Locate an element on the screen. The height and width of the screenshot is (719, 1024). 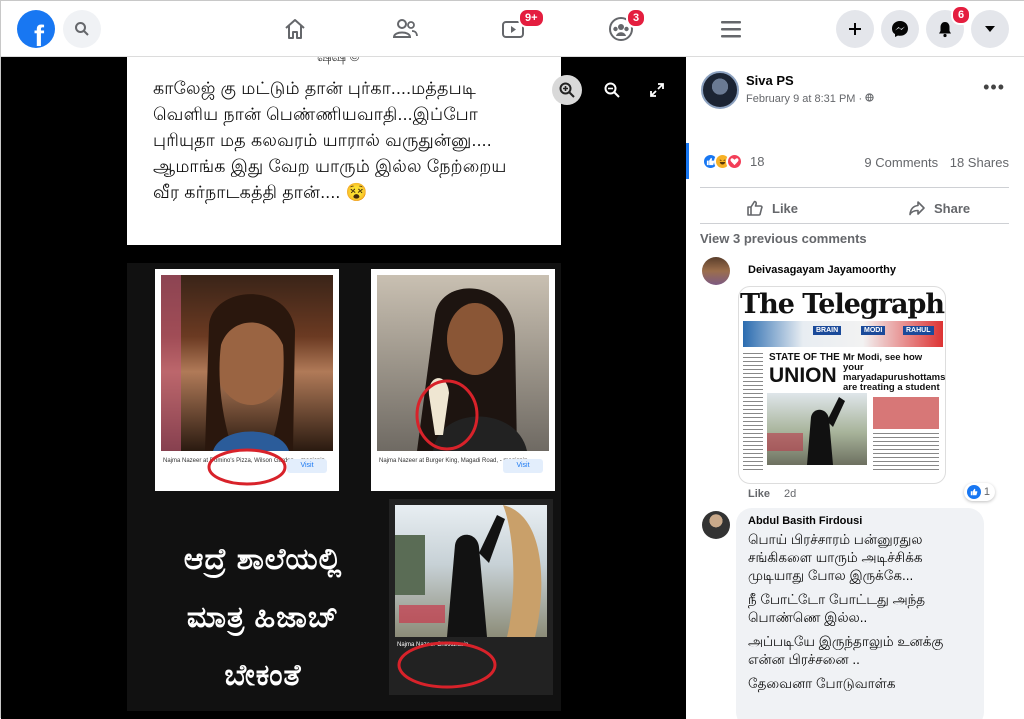
friends-icon is located at coordinates (405, 29).